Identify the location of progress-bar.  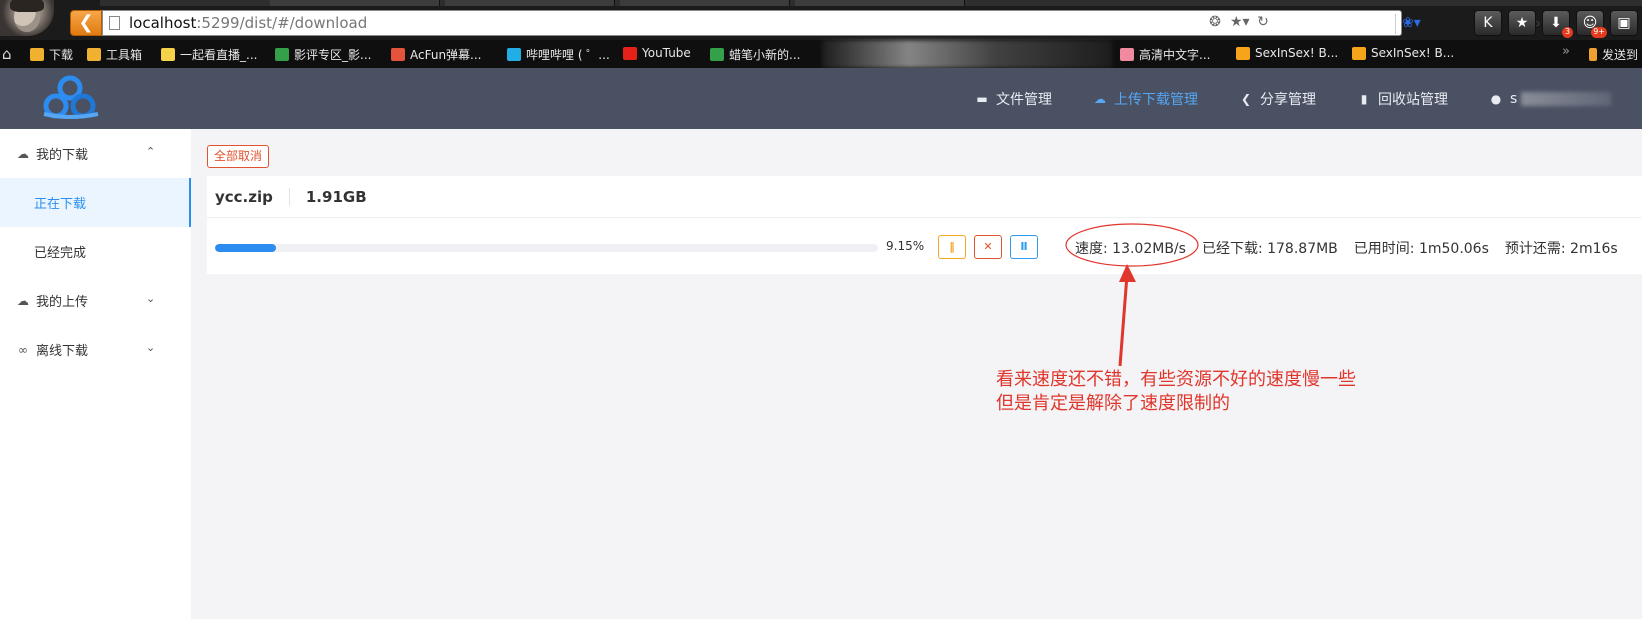
(546, 248).